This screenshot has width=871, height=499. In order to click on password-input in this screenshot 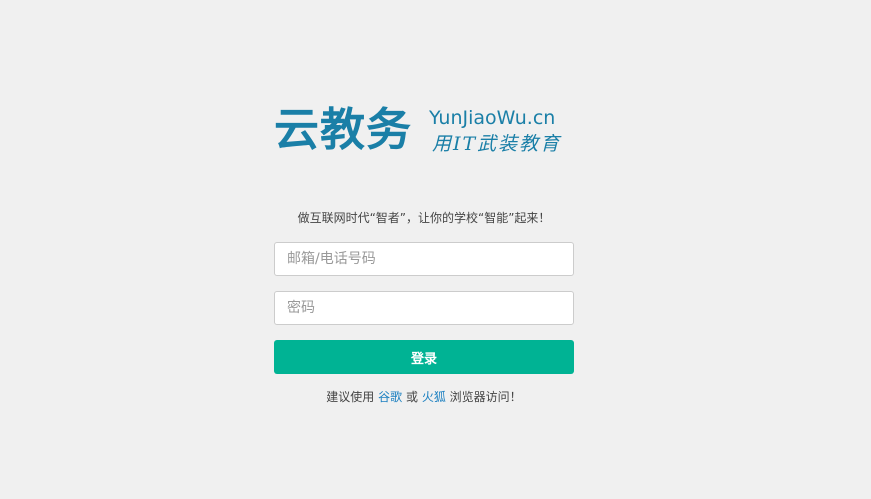, I will do `click(424, 308)`.